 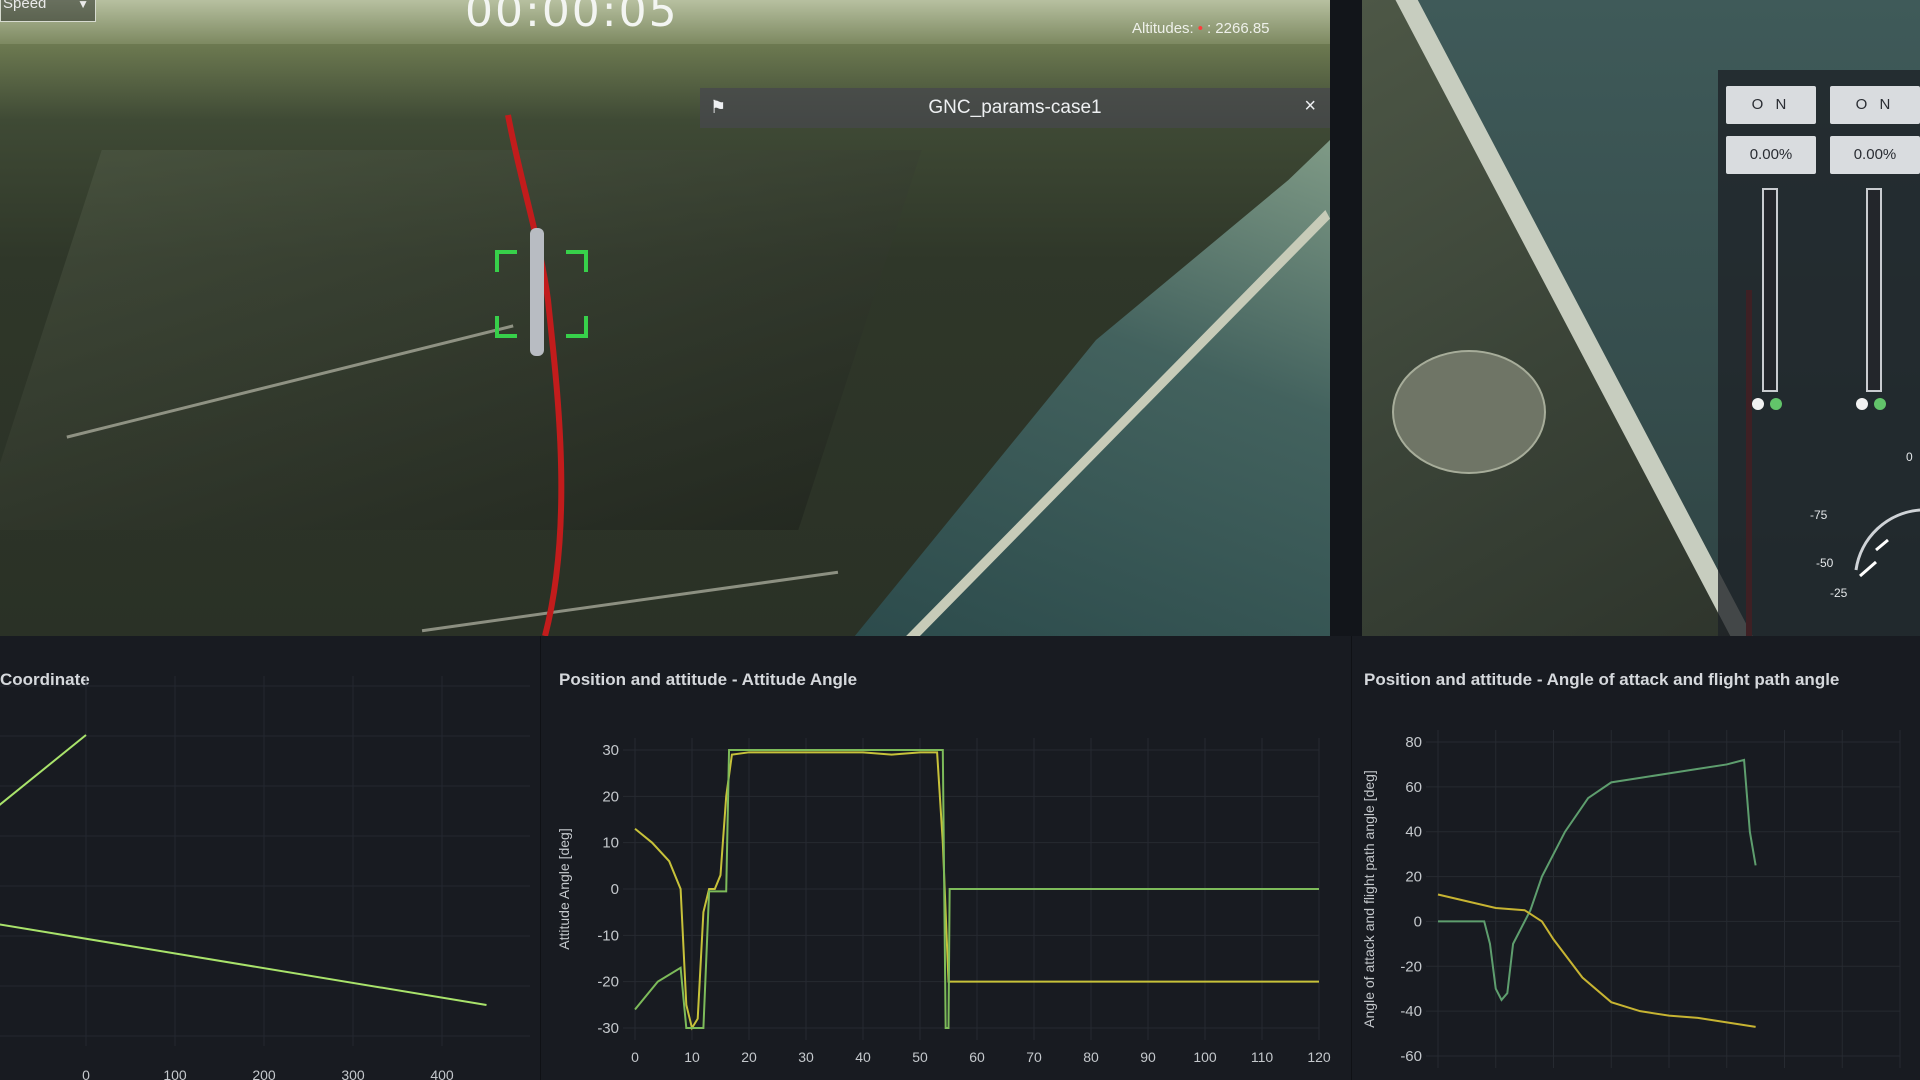 I want to click on percentage-box-2: 0.00%, so click(x=1875, y=155).